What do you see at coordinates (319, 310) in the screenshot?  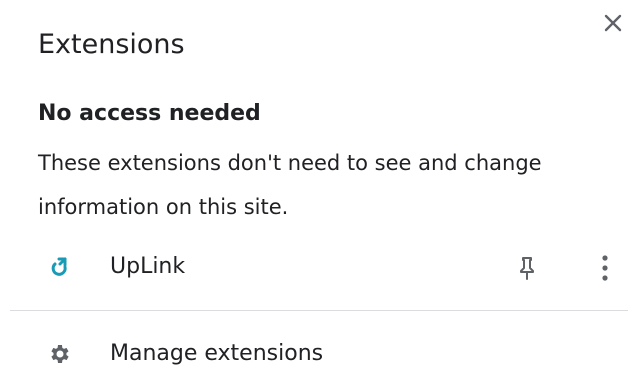 I see `divider` at bounding box center [319, 310].